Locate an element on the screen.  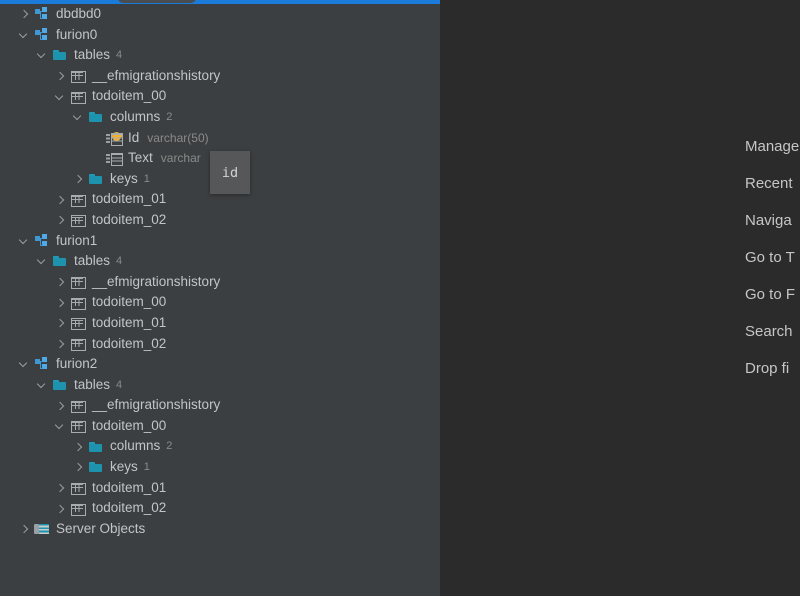
primary-key-icon is located at coordinates (117, 136).